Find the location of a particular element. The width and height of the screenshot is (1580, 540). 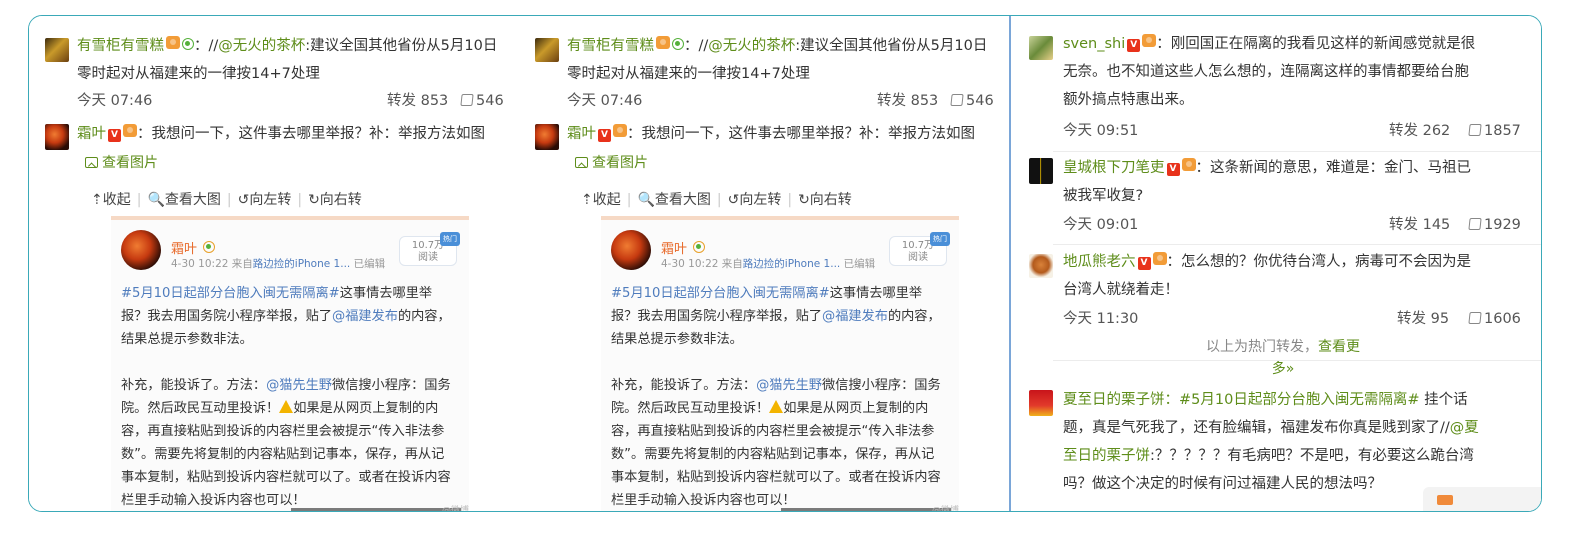

like-count: 1929 is located at coordinates (1502, 225).